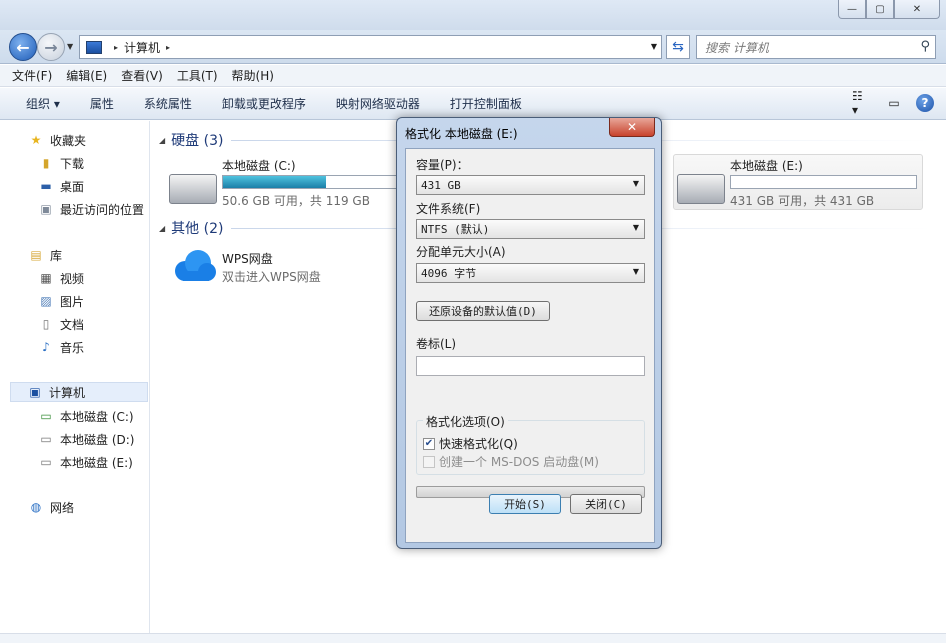 This screenshot has height=643, width=946. I want to click on capacity-select: 431 GB ▼, so click(530, 185).